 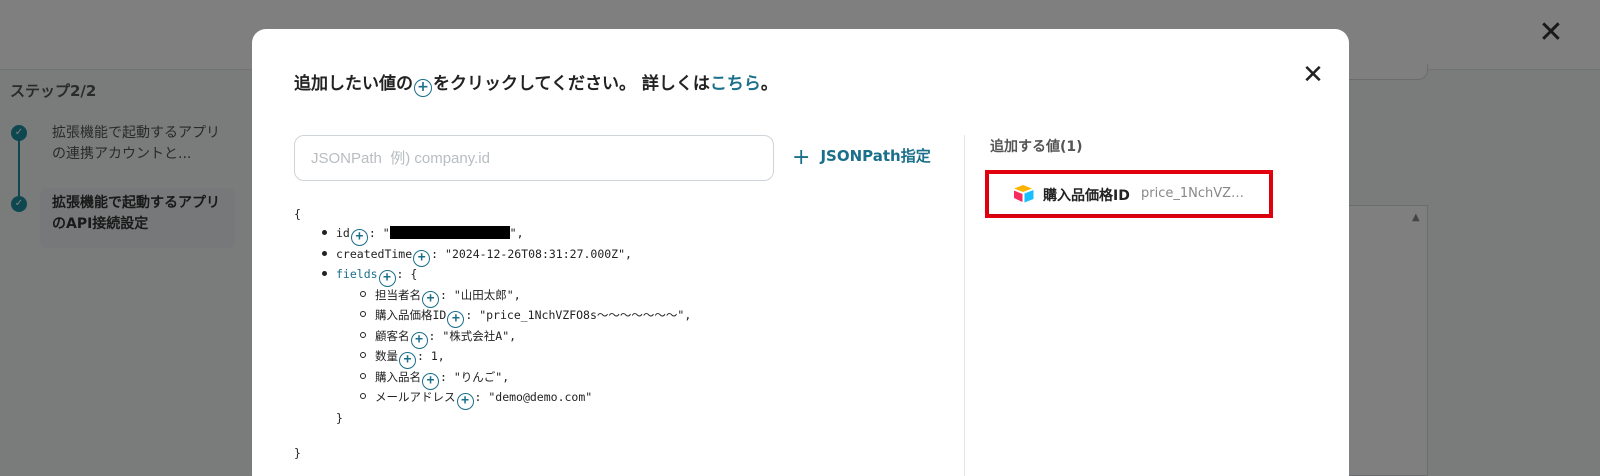 I want to click on json-key: 数量, so click(x=386, y=356).